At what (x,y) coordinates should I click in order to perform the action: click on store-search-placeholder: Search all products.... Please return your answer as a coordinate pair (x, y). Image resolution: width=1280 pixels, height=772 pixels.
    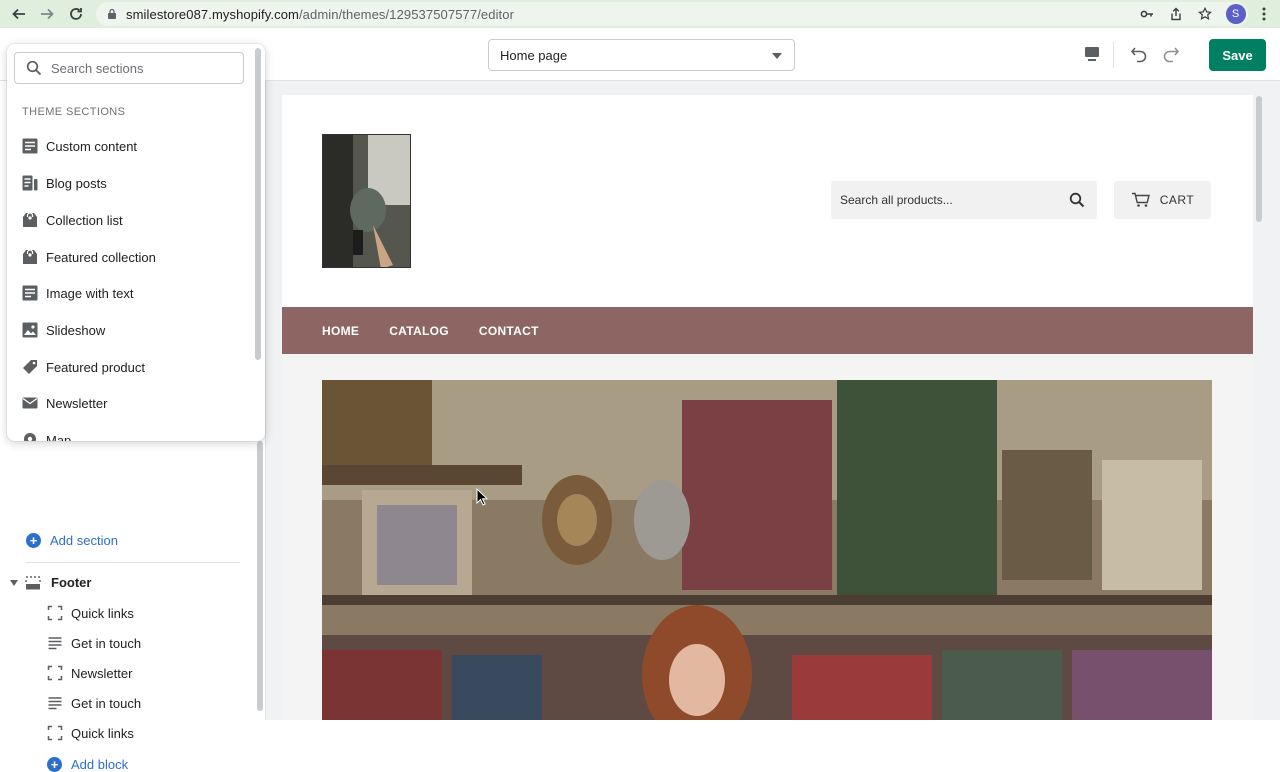
    Looking at the image, I should click on (896, 200).